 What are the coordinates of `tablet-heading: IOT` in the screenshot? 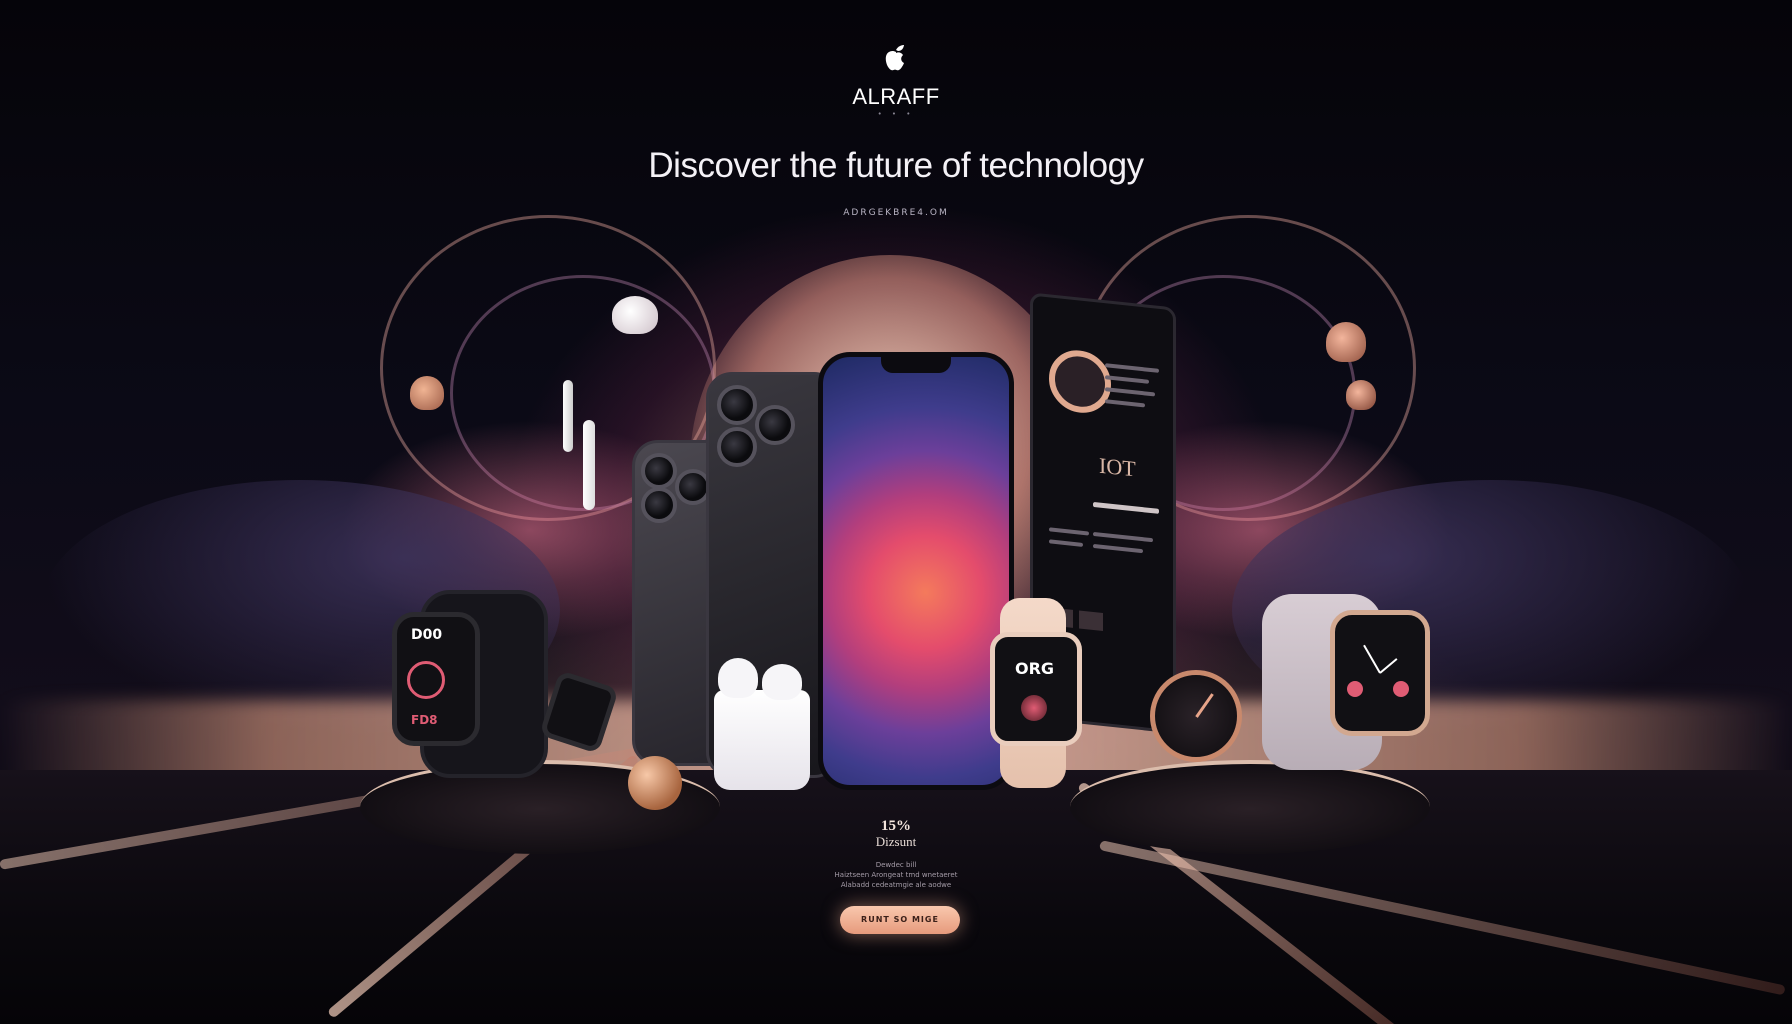 It's located at (1117, 467).